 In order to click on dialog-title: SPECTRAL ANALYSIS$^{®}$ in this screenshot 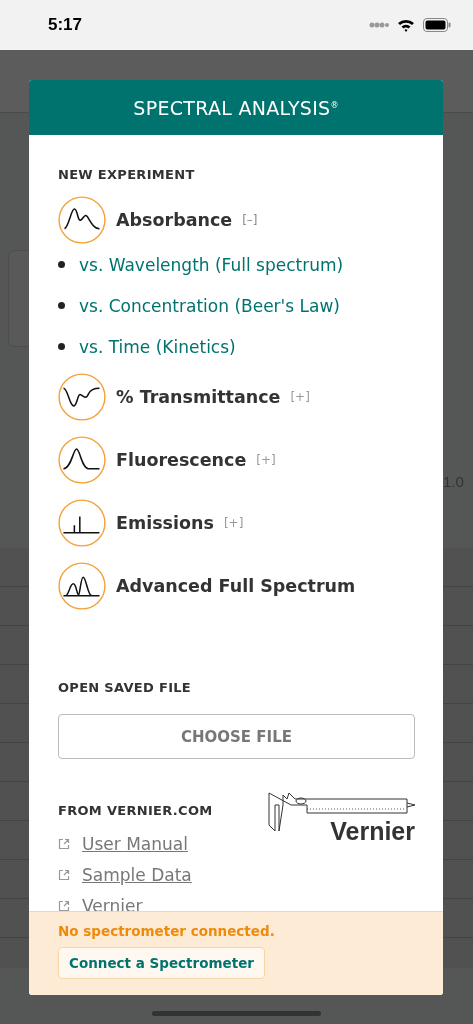, I will do `click(236, 107)`.